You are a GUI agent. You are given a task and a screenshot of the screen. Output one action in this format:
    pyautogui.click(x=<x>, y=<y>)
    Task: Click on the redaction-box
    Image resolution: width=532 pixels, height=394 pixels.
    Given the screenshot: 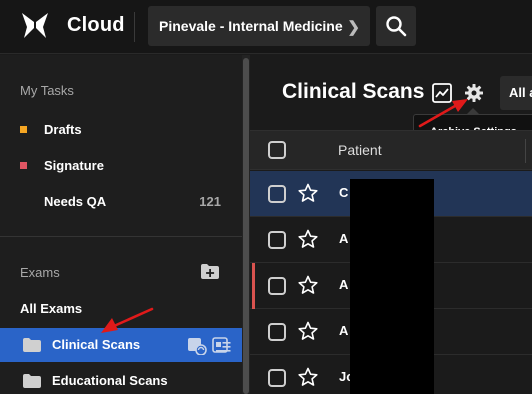 What is the action you would take?
    pyautogui.click(x=392, y=286)
    